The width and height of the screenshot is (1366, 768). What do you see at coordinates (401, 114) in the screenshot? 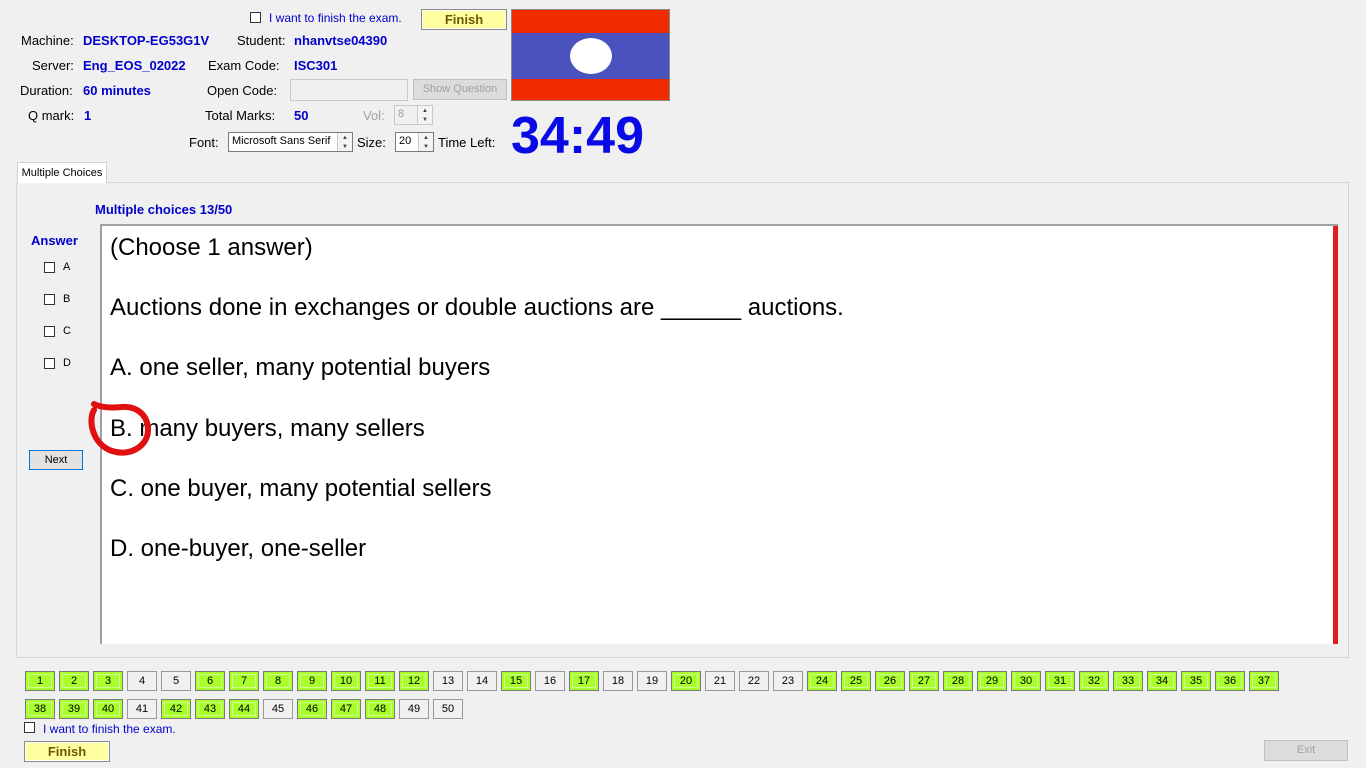
I see `volume-value: 8` at bounding box center [401, 114].